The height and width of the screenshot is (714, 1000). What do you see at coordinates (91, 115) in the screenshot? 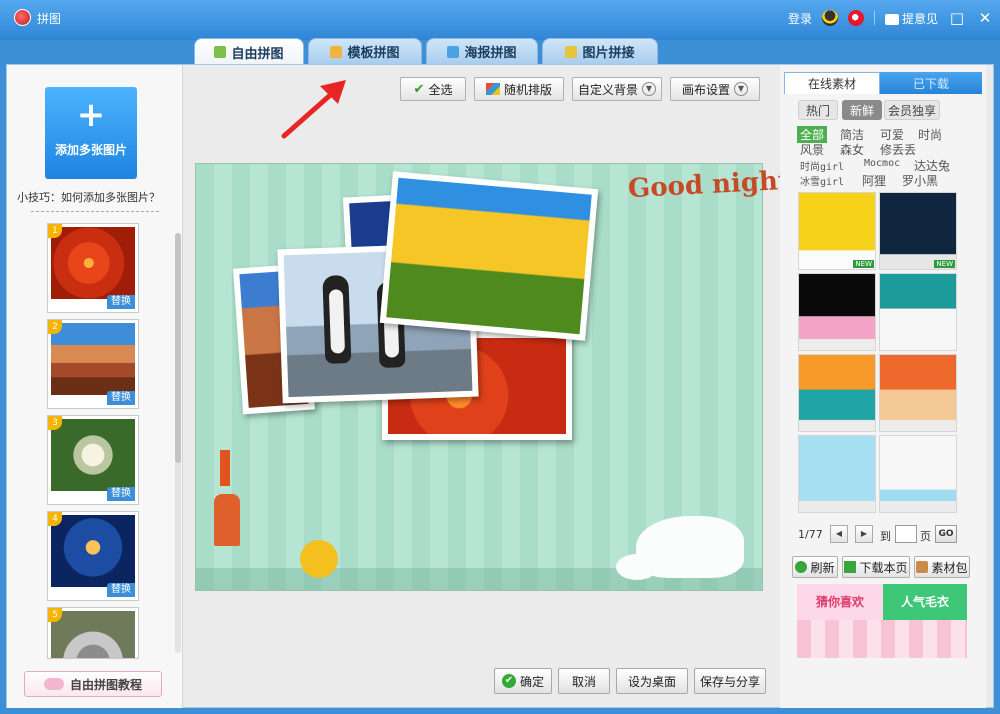
I see `plus-icon: +` at bounding box center [91, 115].